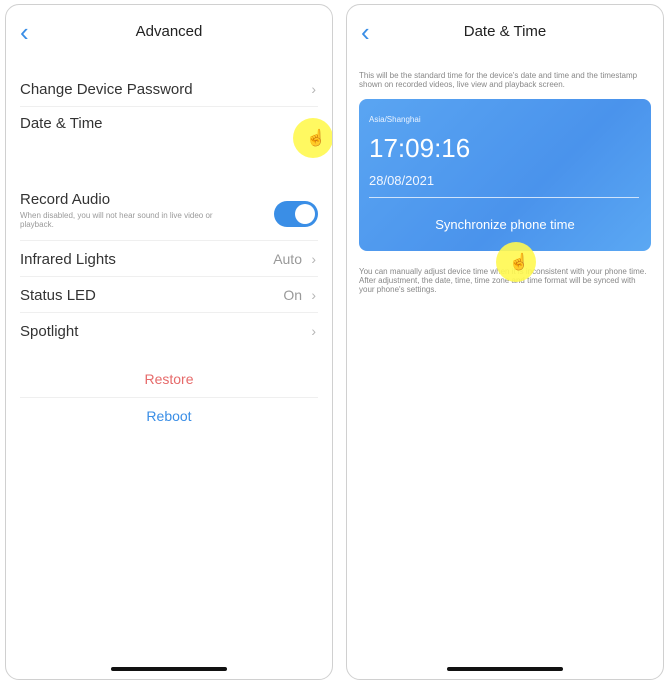 This screenshot has width=667, height=684. Describe the element at coordinates (169, 416) in the screenshot. I see `reboot-button: Reboot` at that location.